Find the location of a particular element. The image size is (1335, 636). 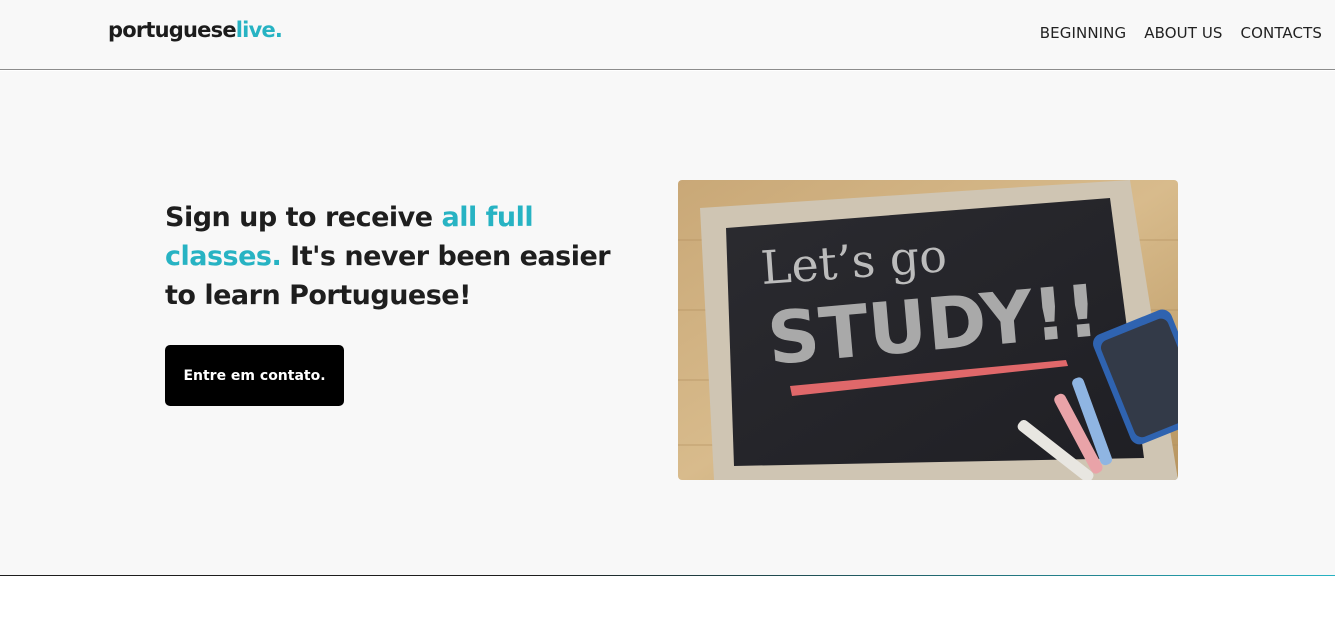

nav-link-about-us: ABOUT US is located at coordinates (1183, 33).